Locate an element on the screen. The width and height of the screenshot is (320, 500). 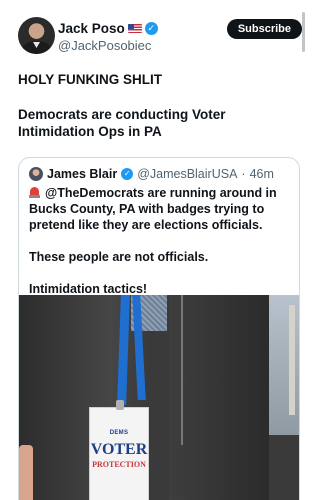
quoted-avatar is located at coordinates (36, 174).